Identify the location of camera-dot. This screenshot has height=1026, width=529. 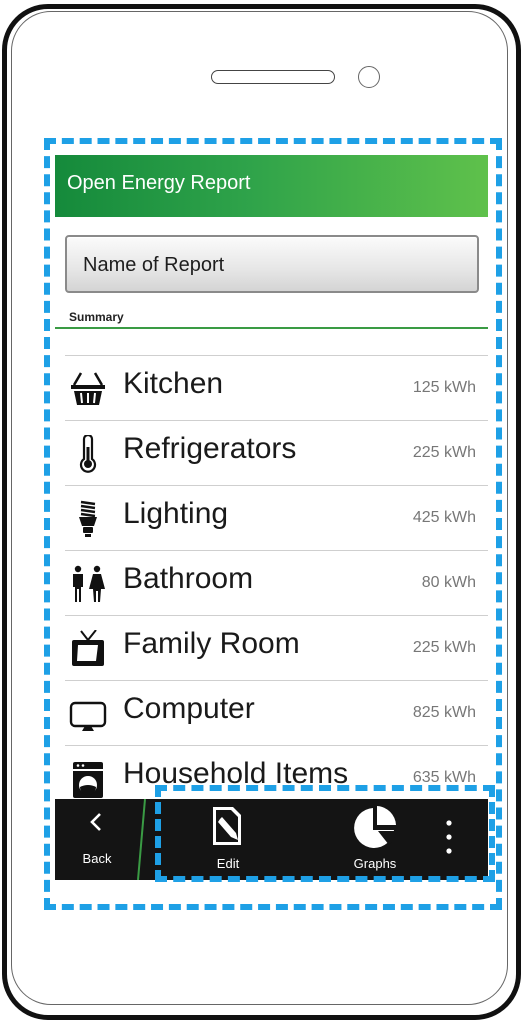
(369, 77).